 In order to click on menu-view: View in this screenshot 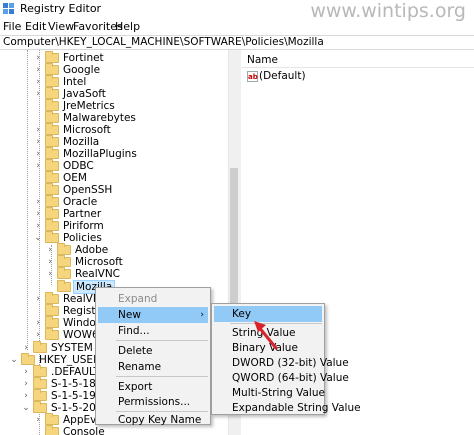, I will do `click(61, 26)`.